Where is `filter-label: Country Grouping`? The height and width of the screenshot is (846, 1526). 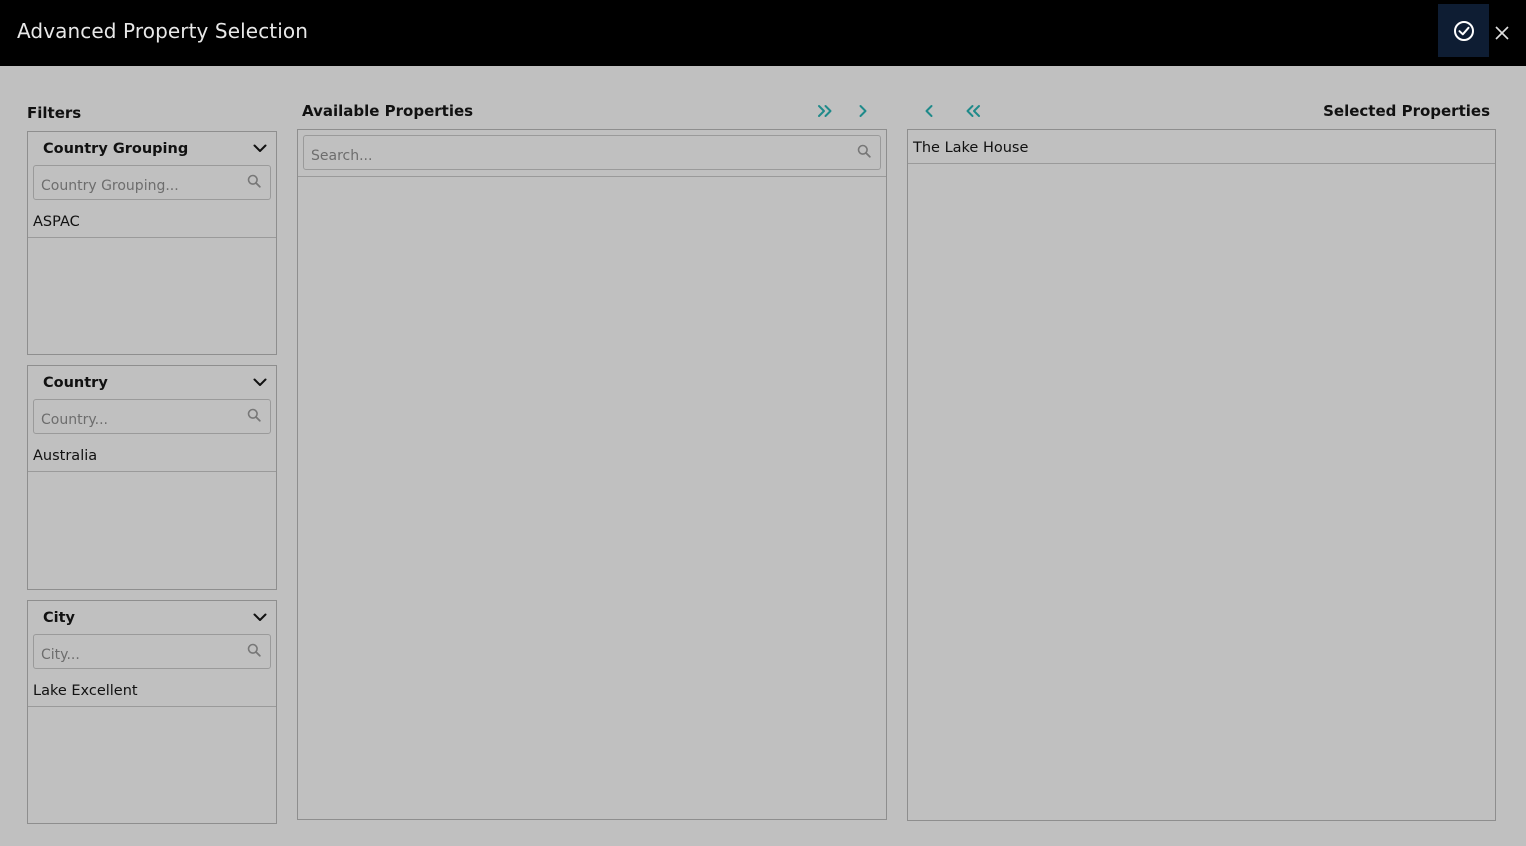
filter-label: Country Grouping is located at coordinates (116, 148).